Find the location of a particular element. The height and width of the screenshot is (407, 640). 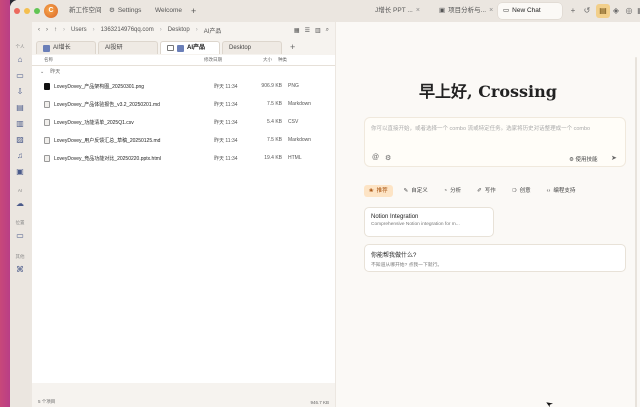

folder-tab: AI增长 is located at coordinates (66, 47).